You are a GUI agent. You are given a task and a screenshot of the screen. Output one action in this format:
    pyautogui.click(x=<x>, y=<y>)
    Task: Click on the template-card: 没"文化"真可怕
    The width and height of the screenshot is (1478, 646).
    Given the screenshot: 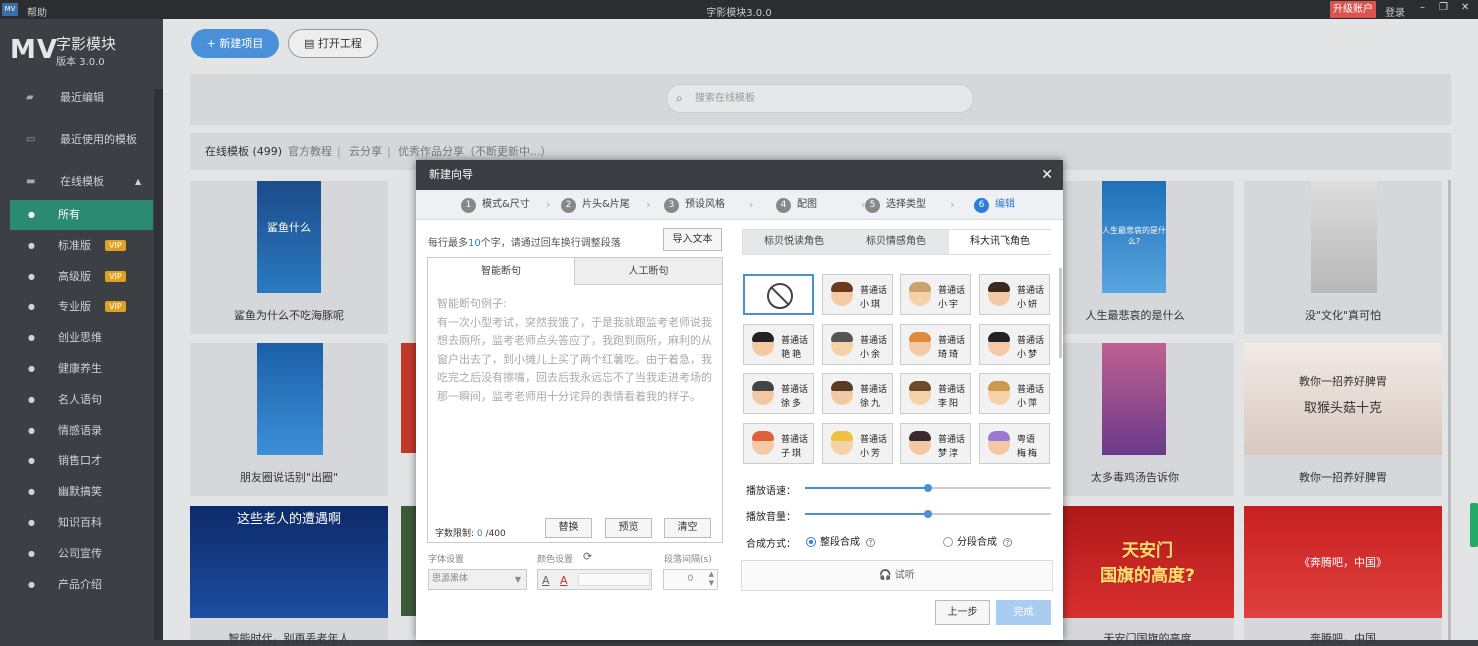 What is the action you would take?
    pyautogui.click(x=1343, y=257)
    